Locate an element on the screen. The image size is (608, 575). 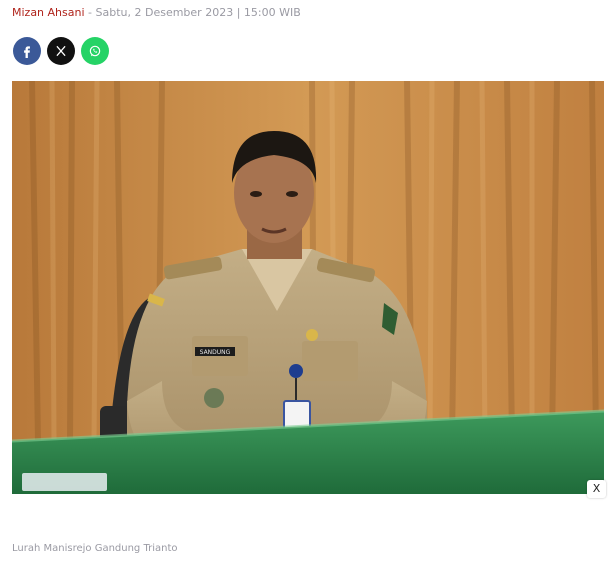
whatsapp-icon is located at coordinates (95, 51).